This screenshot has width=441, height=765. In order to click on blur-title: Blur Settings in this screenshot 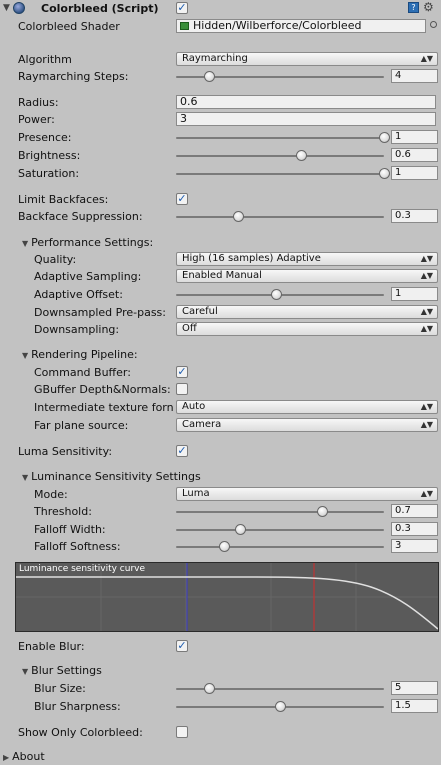, I will do `click(66, 670)`.